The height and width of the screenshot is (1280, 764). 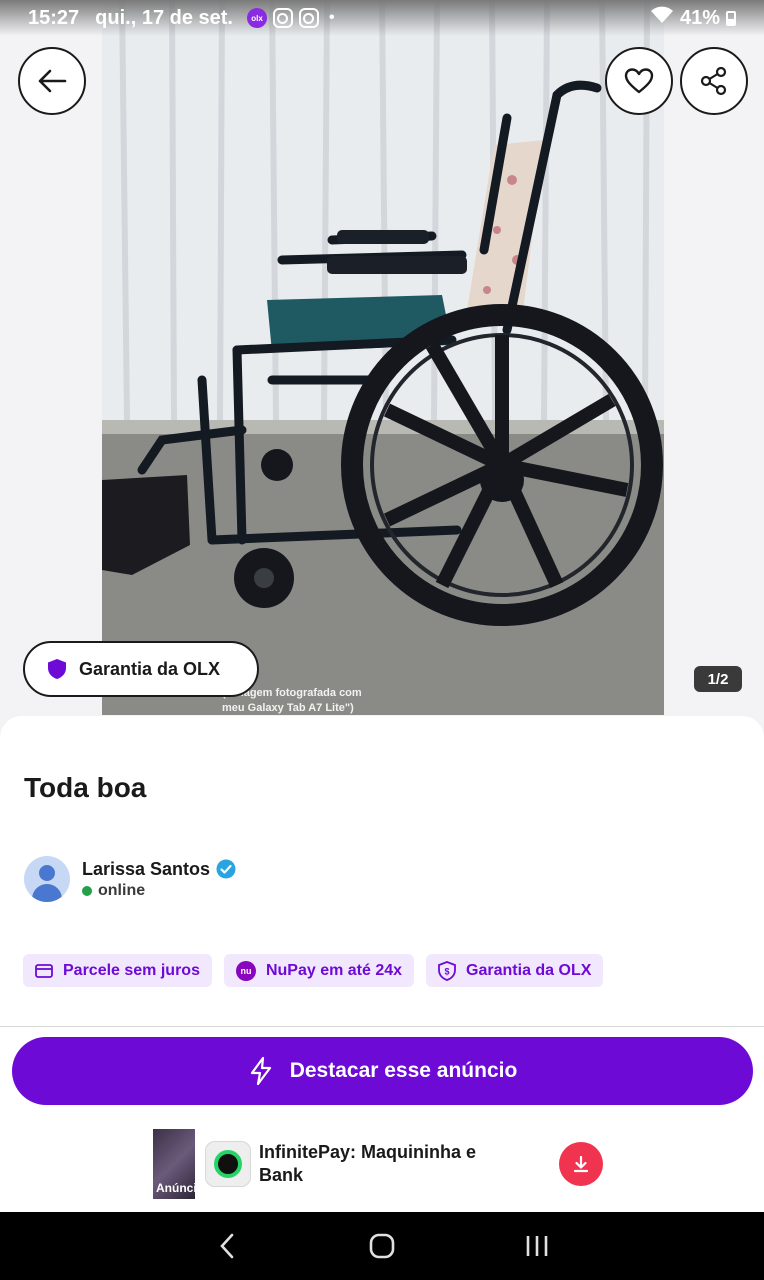 I want to click on recents-icon, so click(x=536, y=1246).